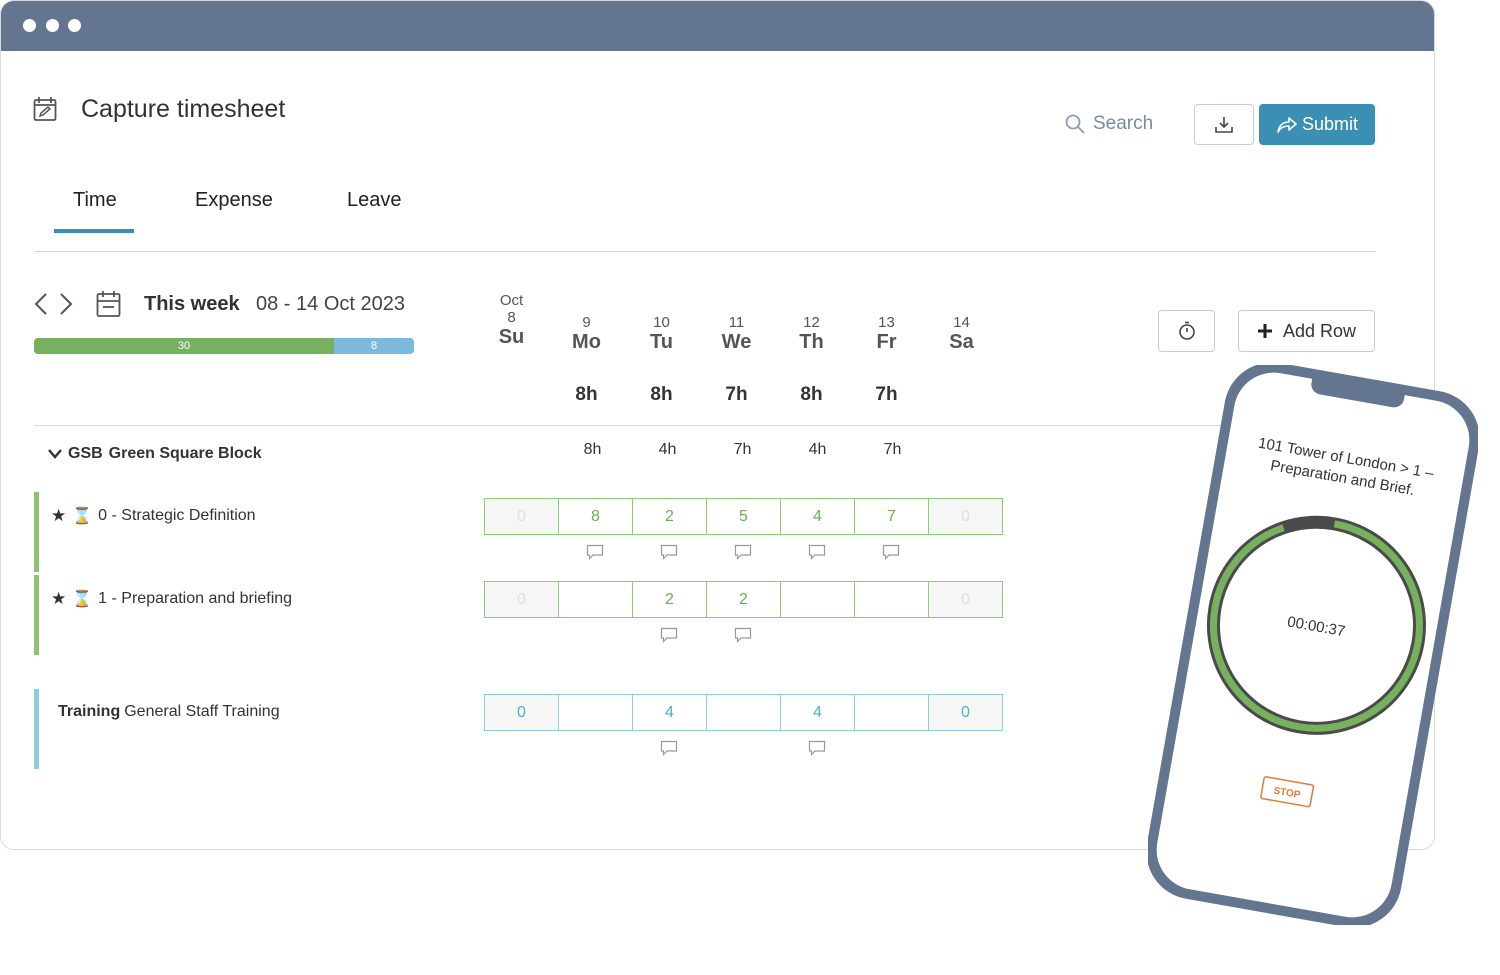 Image resolution: width=1500 pixels, height=975 pixels. Describe the element at coordinates (511, 300) in the screenshot. I see `day-month: Oct` at that location.